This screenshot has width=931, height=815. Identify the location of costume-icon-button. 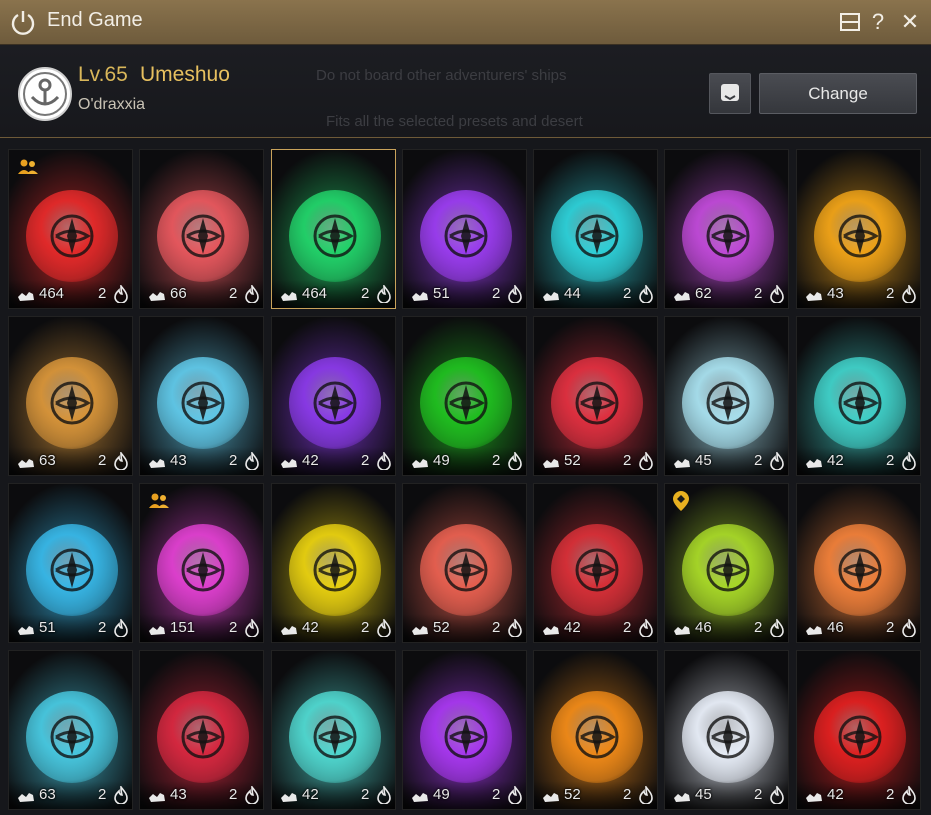
(730, 93).